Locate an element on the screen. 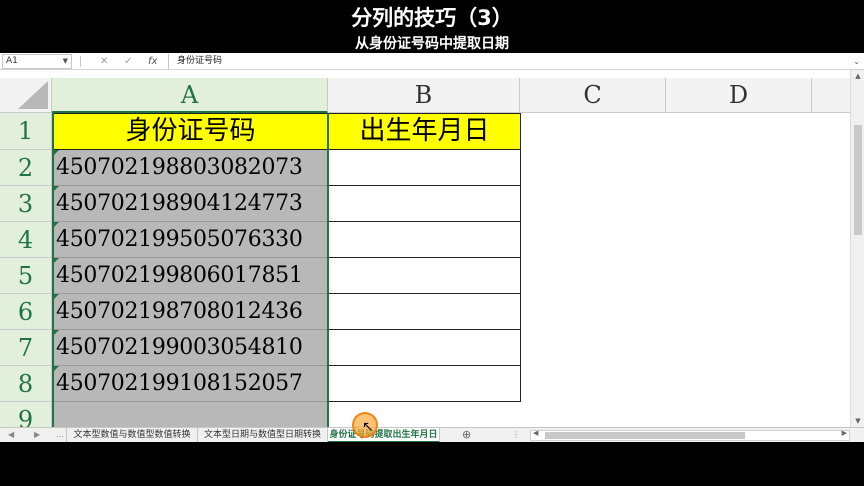 The height and width of the screenshot is (486, 864). cell-b8 is located at coordinates (424, 384).